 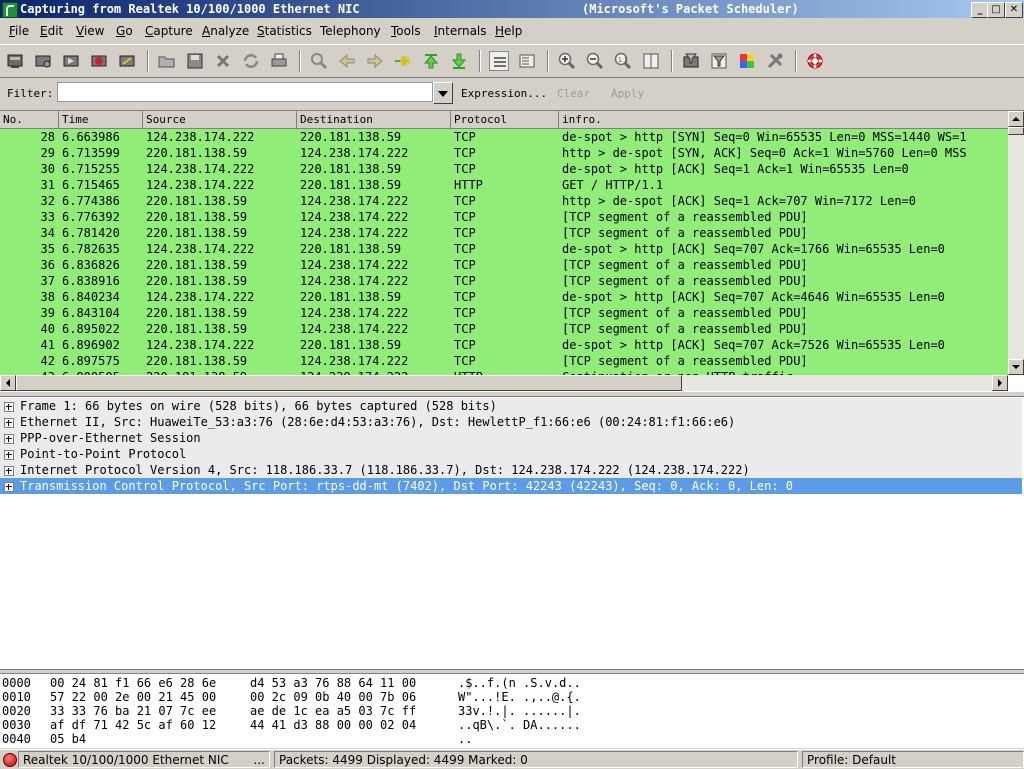 I want to click on display-filters-icon, so click(x=719, y=61).